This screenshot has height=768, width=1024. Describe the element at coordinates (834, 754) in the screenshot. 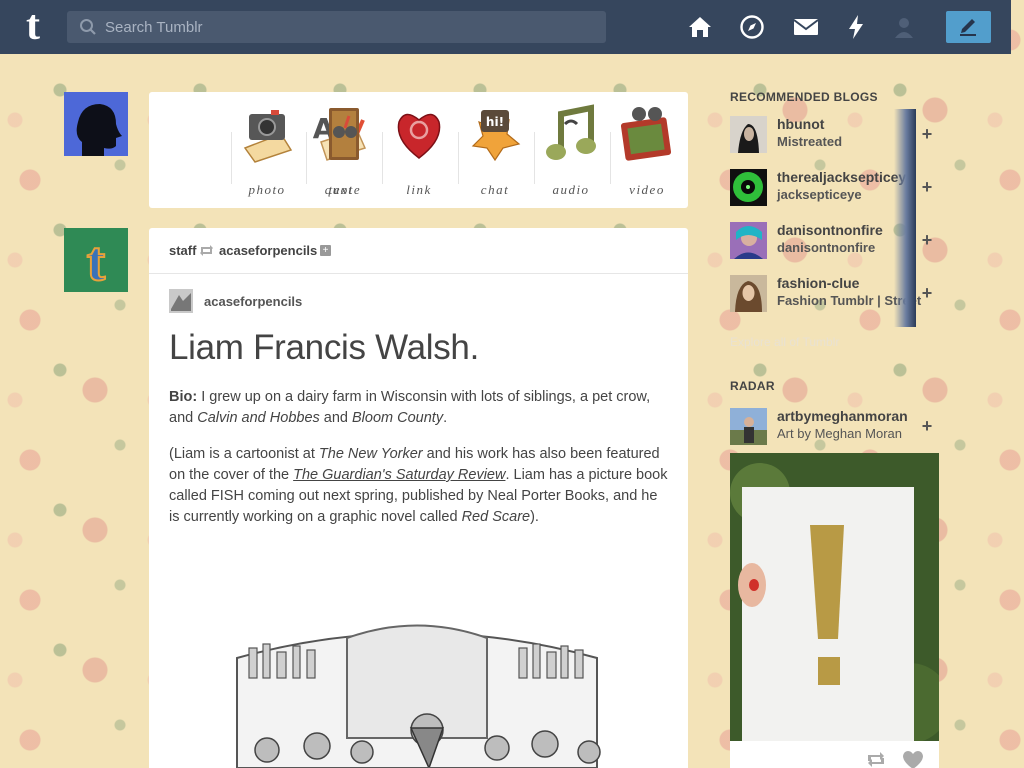

I see `radar-post-footer` at that location.